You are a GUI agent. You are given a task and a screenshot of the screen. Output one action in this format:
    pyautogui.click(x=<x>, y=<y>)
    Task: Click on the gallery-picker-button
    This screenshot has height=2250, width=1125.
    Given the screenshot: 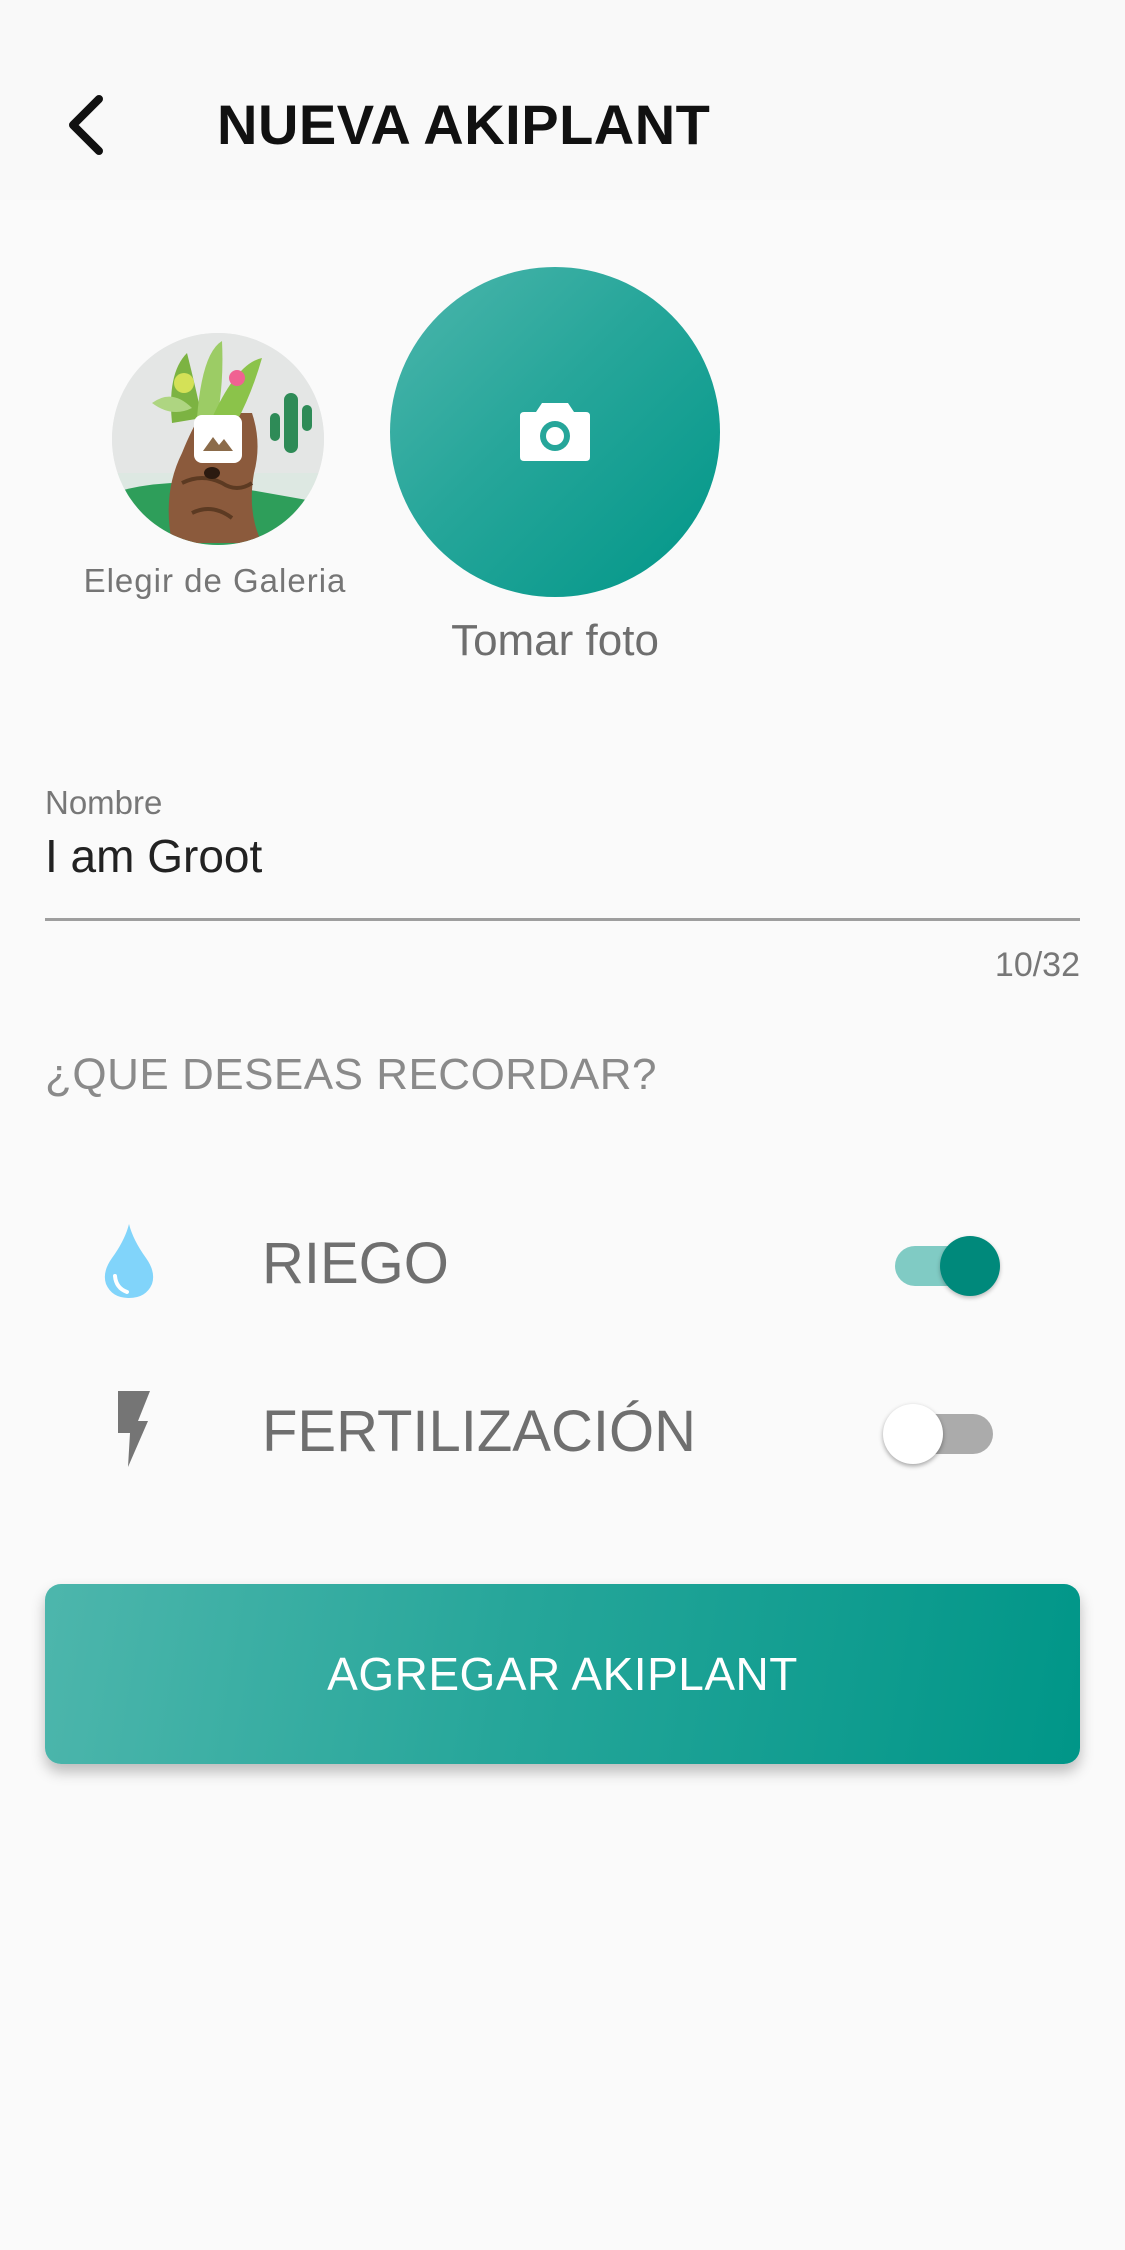 What is the action you would take?
    pyautogui.click(x=218, y=439)
    